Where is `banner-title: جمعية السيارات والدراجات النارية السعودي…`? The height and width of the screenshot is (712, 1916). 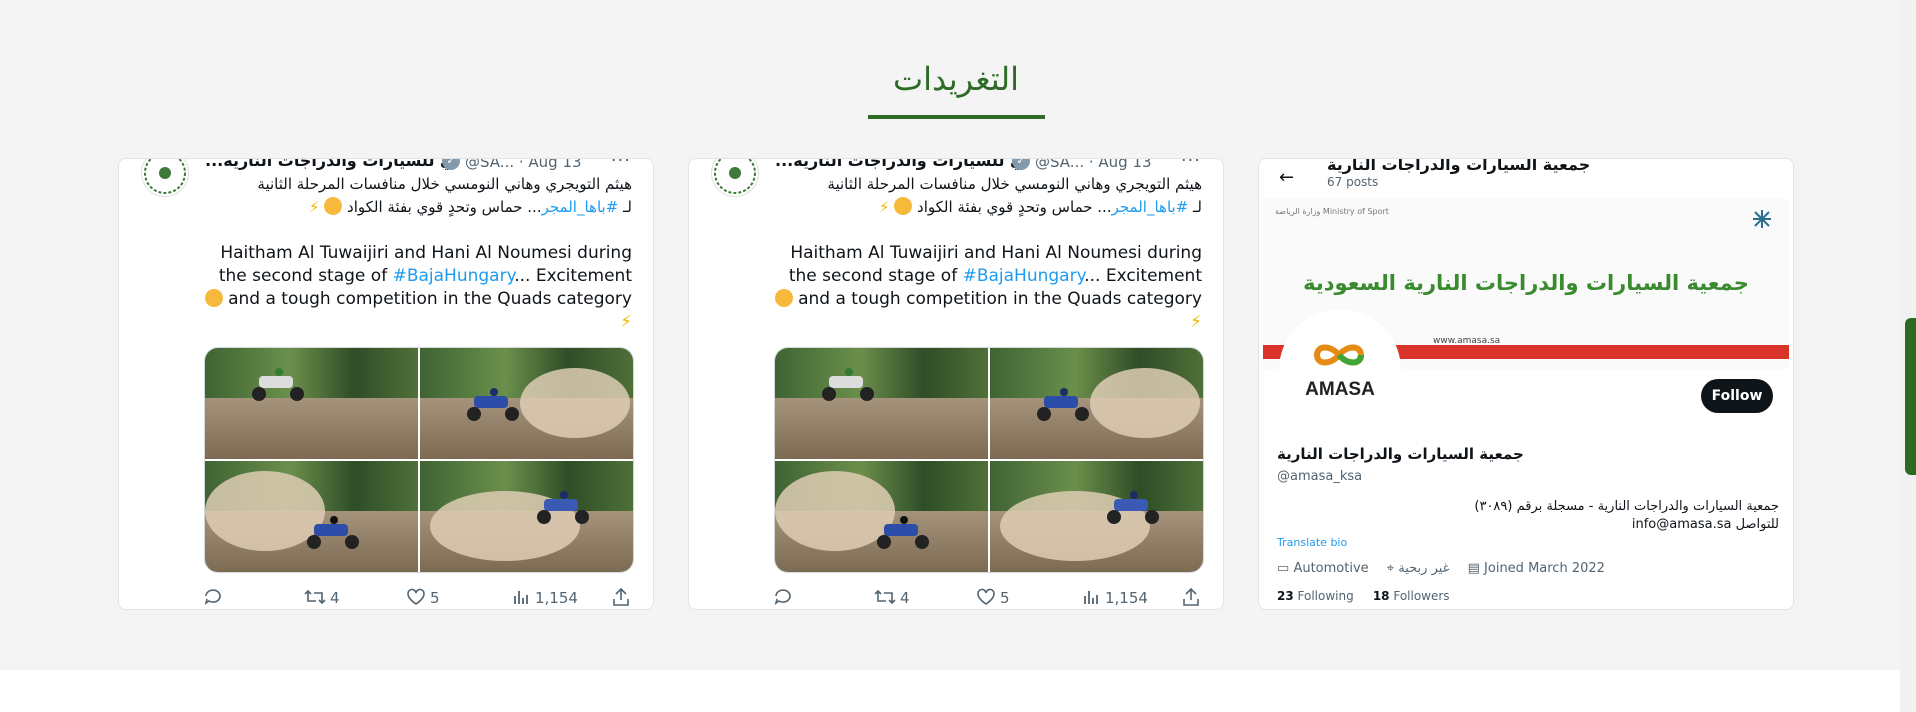
banner-title: جمعية السيارات والدراجات النارية السعودي… is located at coordinates (1526, 283).